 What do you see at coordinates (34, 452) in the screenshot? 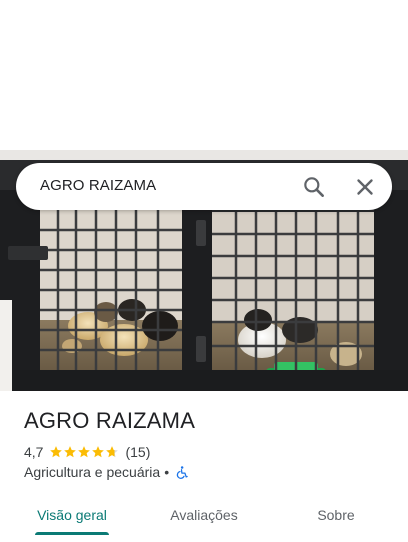
I see `rating-value: 4,7` at bounding box center [34, 452].